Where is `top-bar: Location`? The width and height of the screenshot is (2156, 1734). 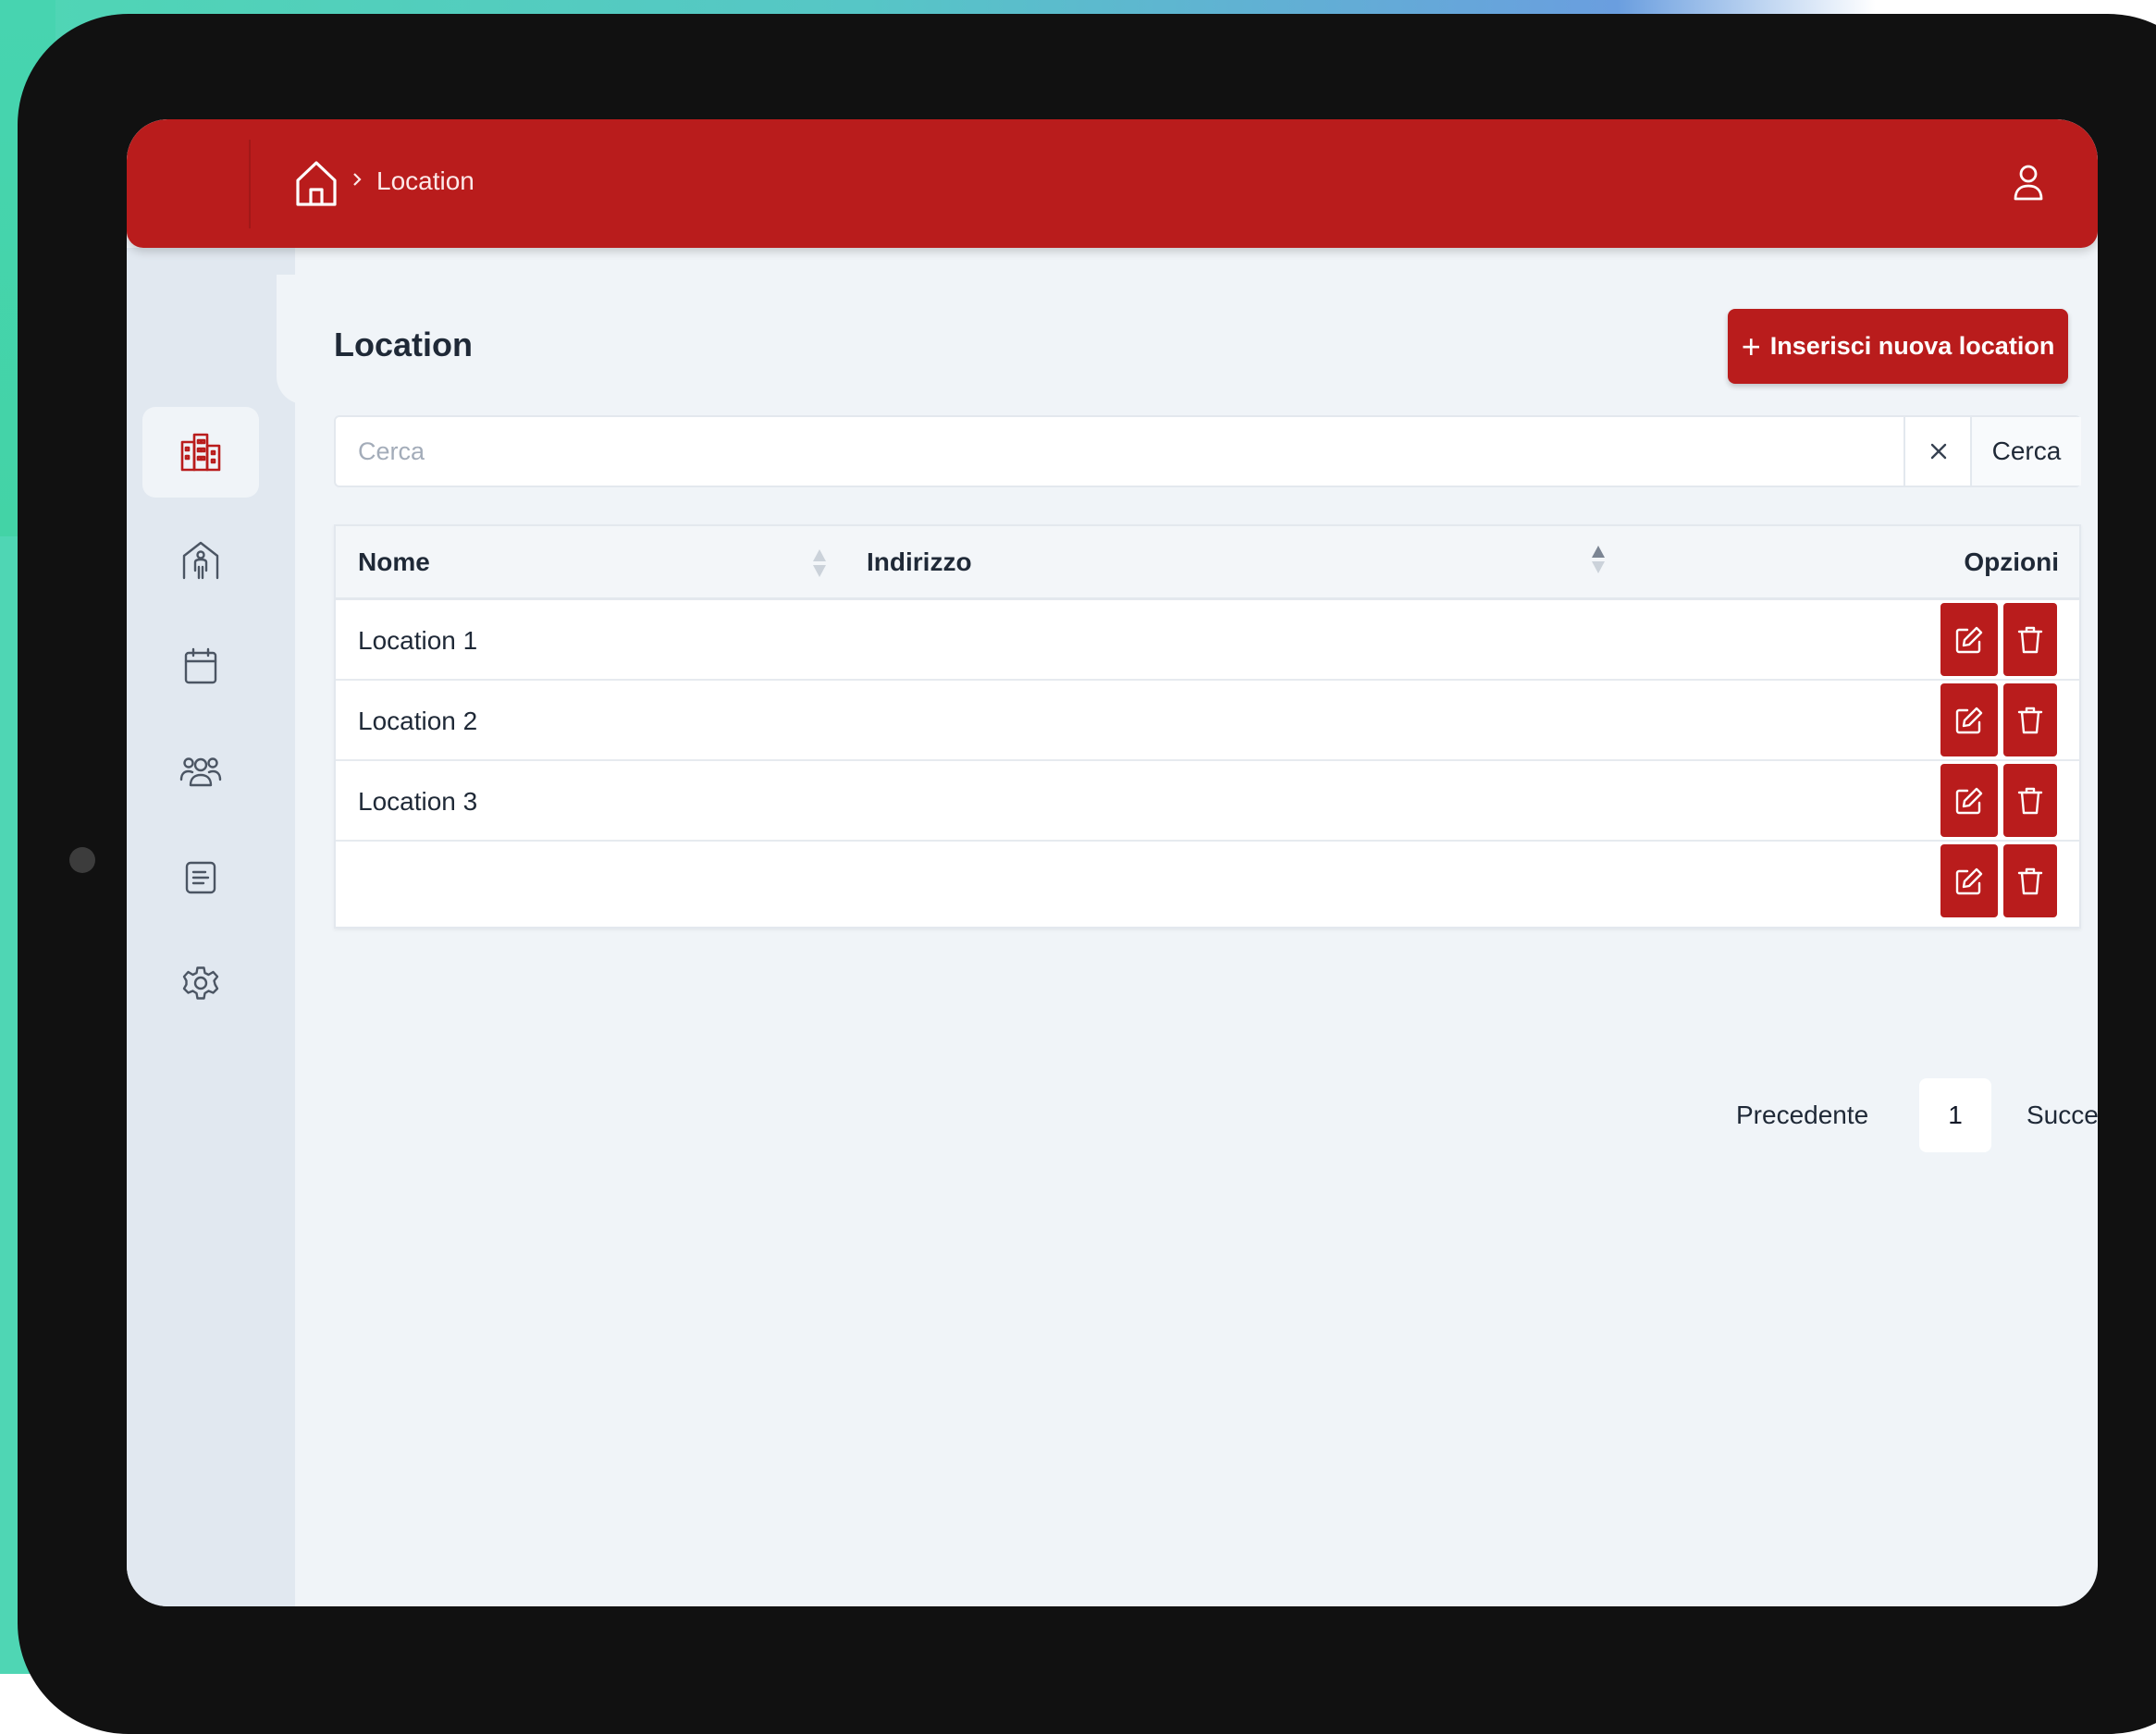
top-bar: Location is located at coordinates (1112, 183).